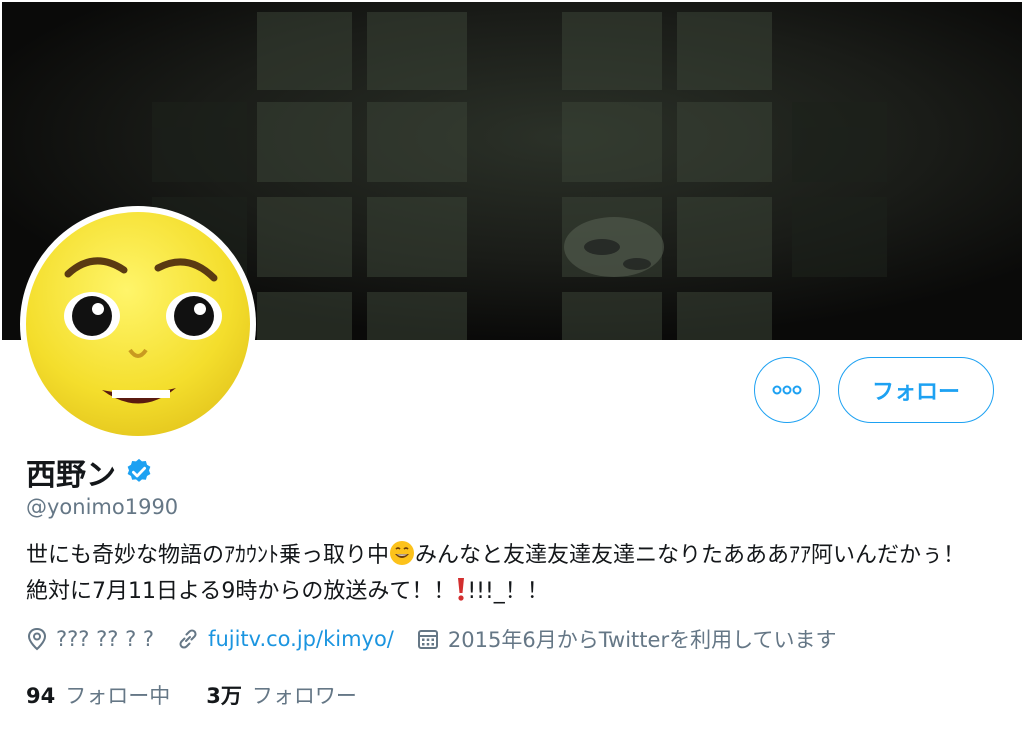  I want to click on profile-name-row: 西野ン, so click(90, 472).